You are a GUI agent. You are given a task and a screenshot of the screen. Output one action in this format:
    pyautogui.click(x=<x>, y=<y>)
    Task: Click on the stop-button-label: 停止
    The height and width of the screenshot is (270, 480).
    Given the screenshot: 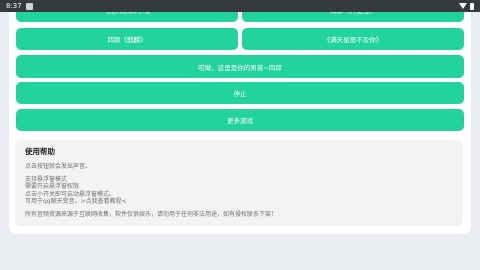 What is the action you would take?
    pyautogui.click(x=240, y=94)
    